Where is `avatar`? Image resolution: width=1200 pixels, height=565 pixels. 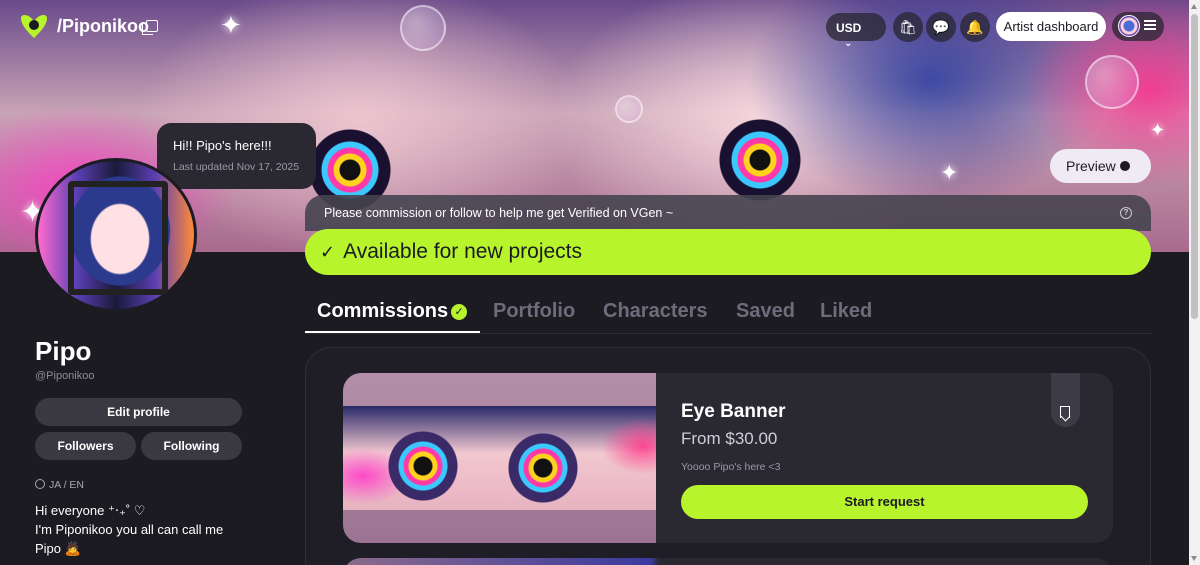
avatar is located at coordinates (1129, 26).